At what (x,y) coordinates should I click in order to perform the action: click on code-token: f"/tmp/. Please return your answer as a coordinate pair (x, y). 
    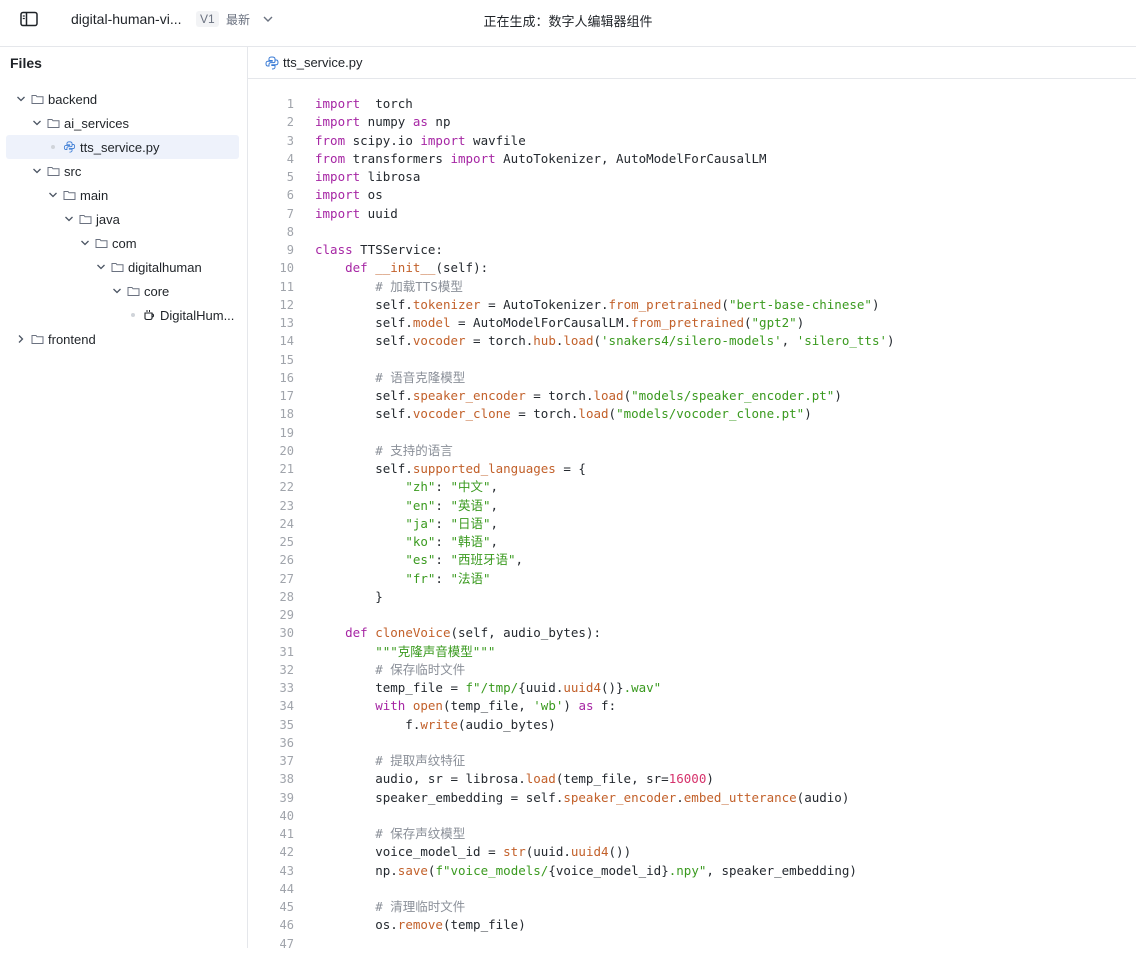
    Looking at the image, I should click on (492, 687).